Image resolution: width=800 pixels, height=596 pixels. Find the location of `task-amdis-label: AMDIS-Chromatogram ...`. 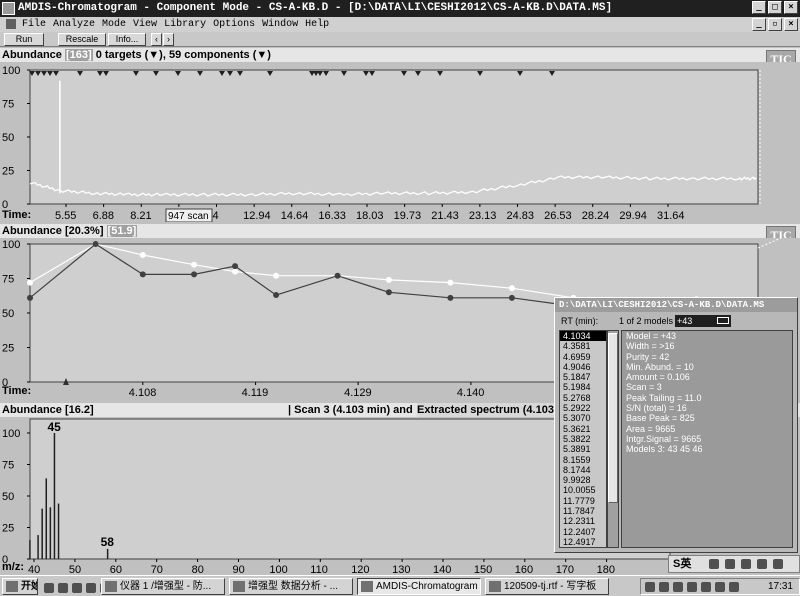

task-amdis-label: AMDIS-Chromatogram ... is located at coordinates (428, 586).